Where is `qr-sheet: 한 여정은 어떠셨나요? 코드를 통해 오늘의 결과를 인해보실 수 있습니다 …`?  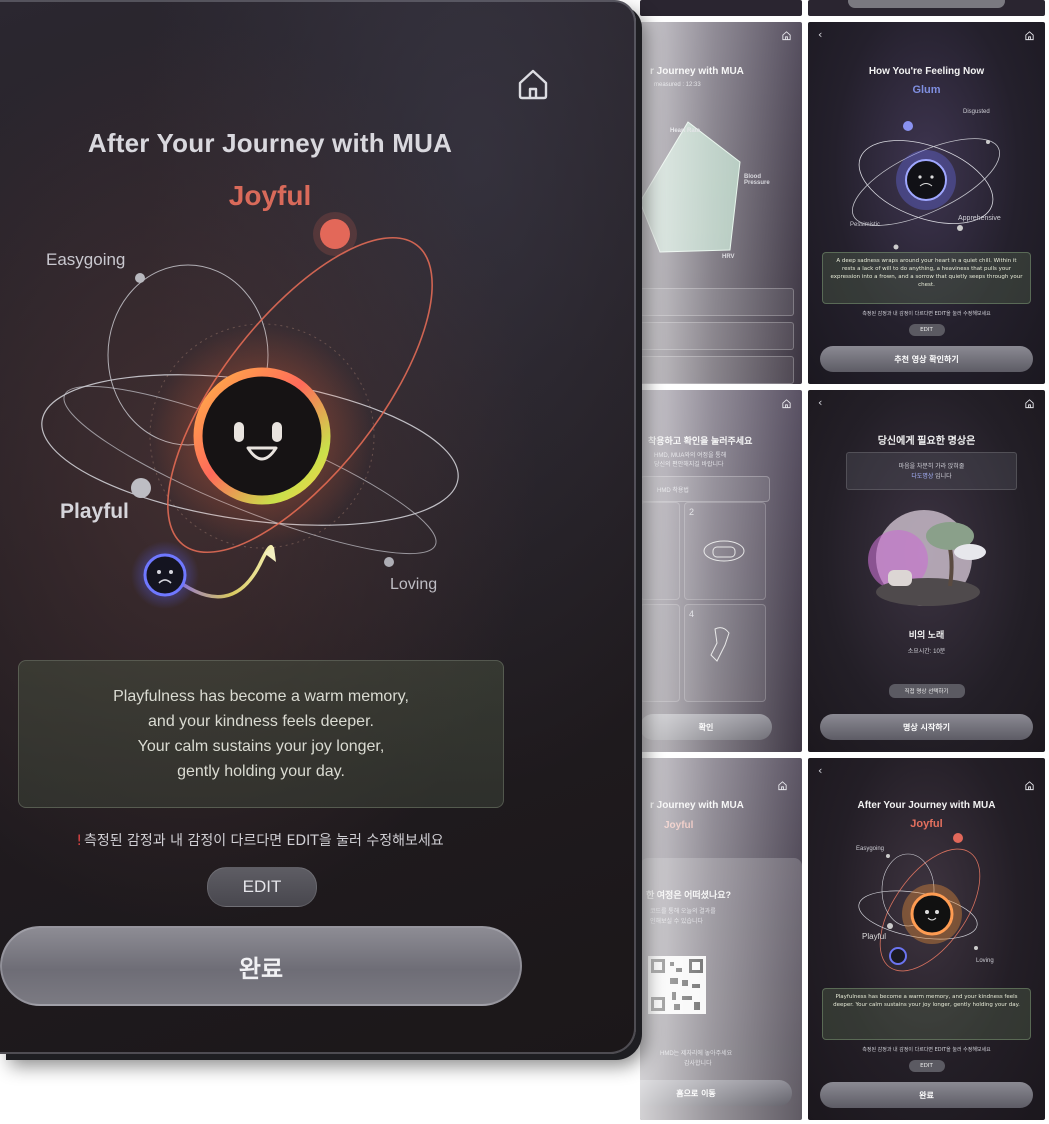 qr-sheet: 한 여정은 어떠셨나요? 코드를 통해 오늘의 결과를 인해보실 수 있습니다 … is located at coordinates (721, 989).